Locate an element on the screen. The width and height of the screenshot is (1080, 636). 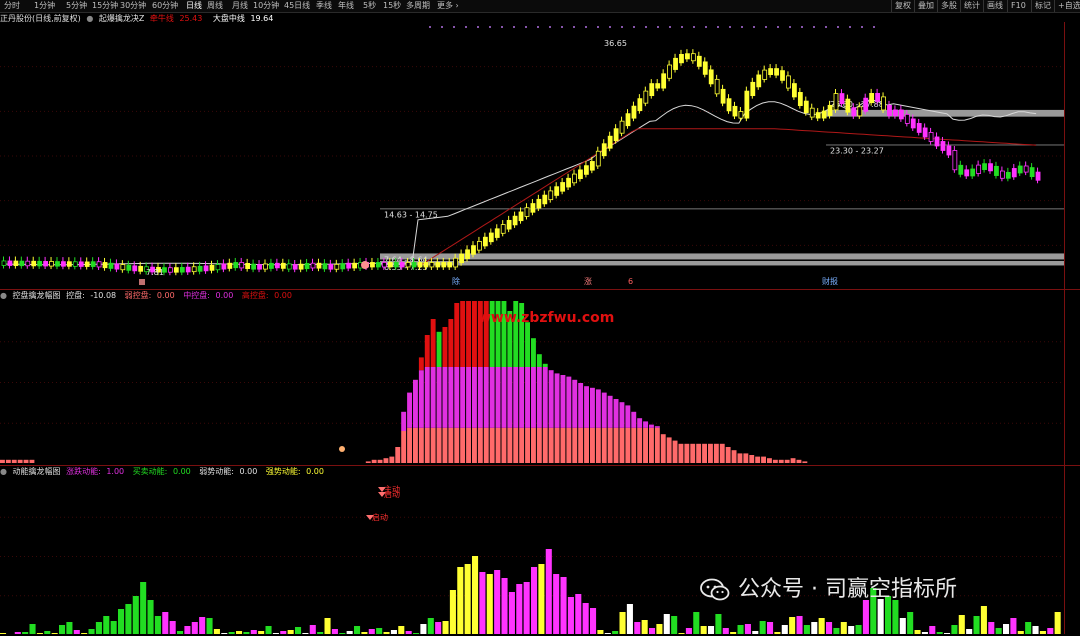
period-tab: 分时 is located at coordinates (12, 6).